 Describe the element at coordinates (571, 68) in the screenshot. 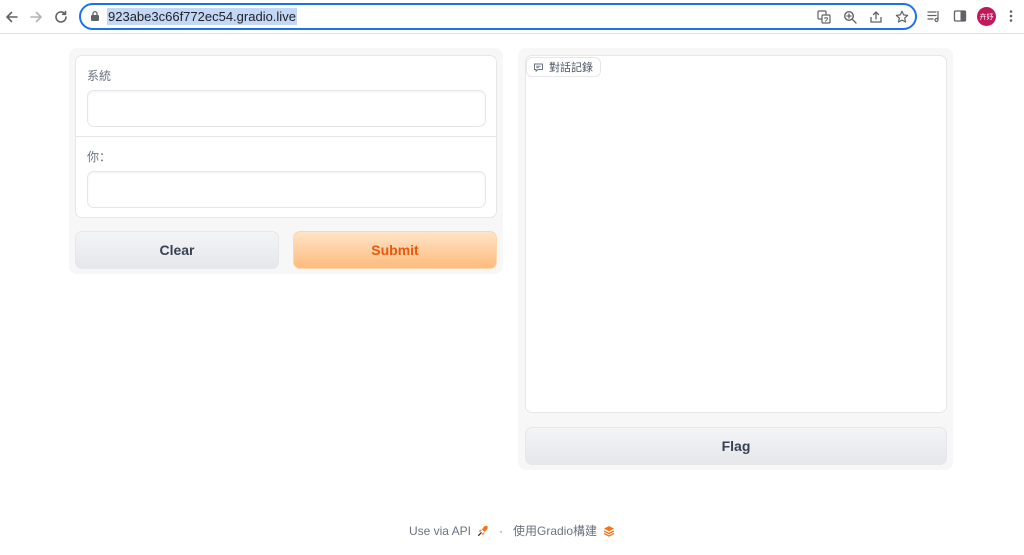

I see `chatbot-label: 對話記錄` at that location.